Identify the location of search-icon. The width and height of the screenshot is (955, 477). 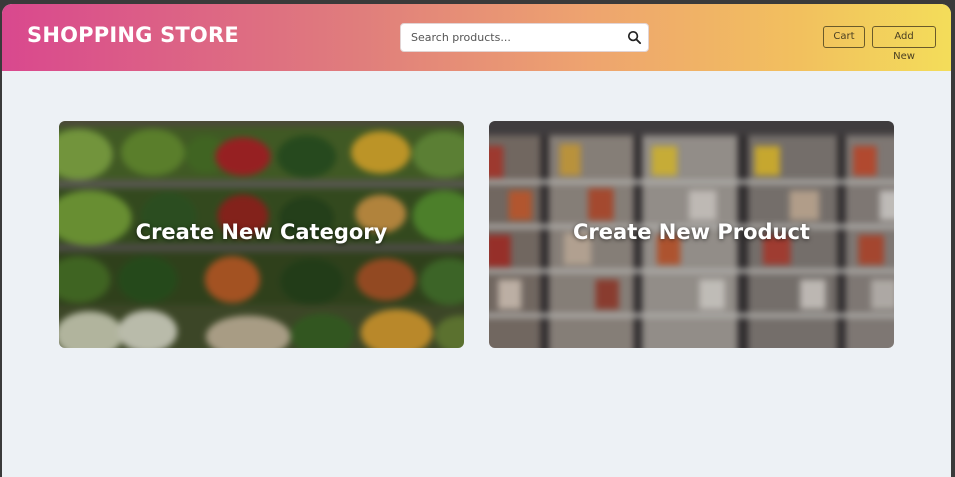
(634, 37).